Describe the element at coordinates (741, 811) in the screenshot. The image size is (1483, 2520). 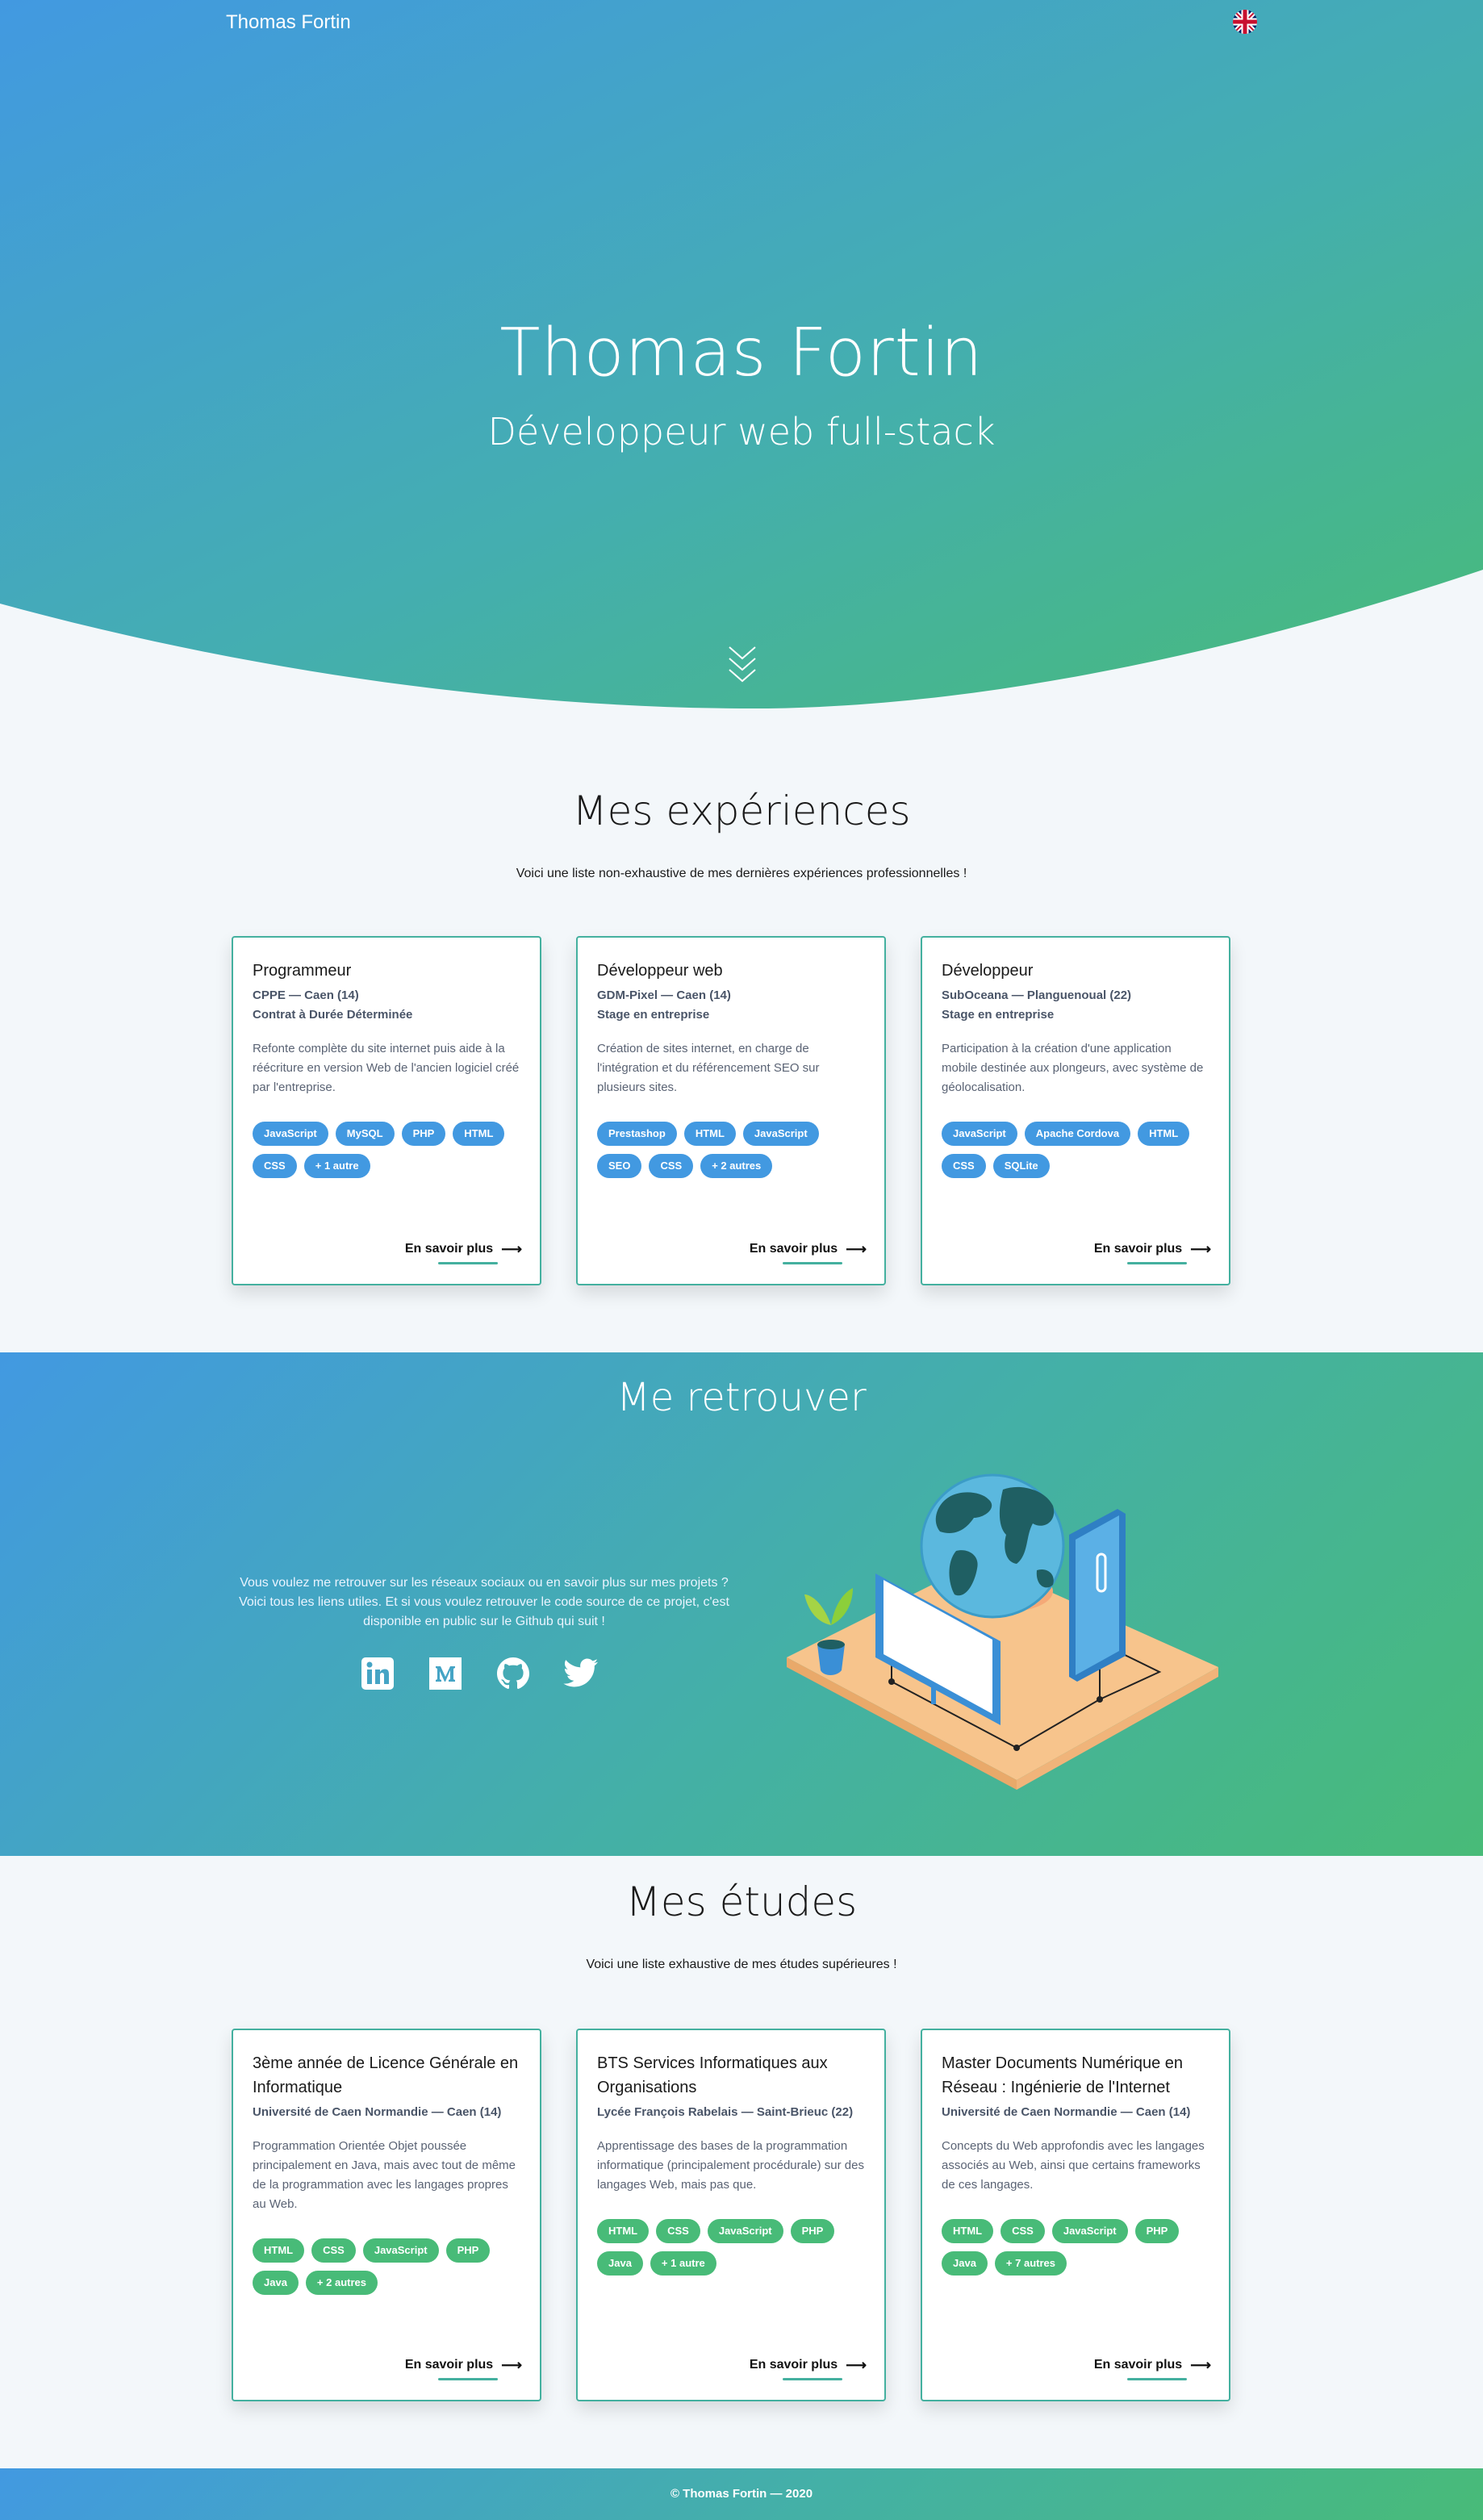
I see `experiences-title: Mes expériences` at that location.